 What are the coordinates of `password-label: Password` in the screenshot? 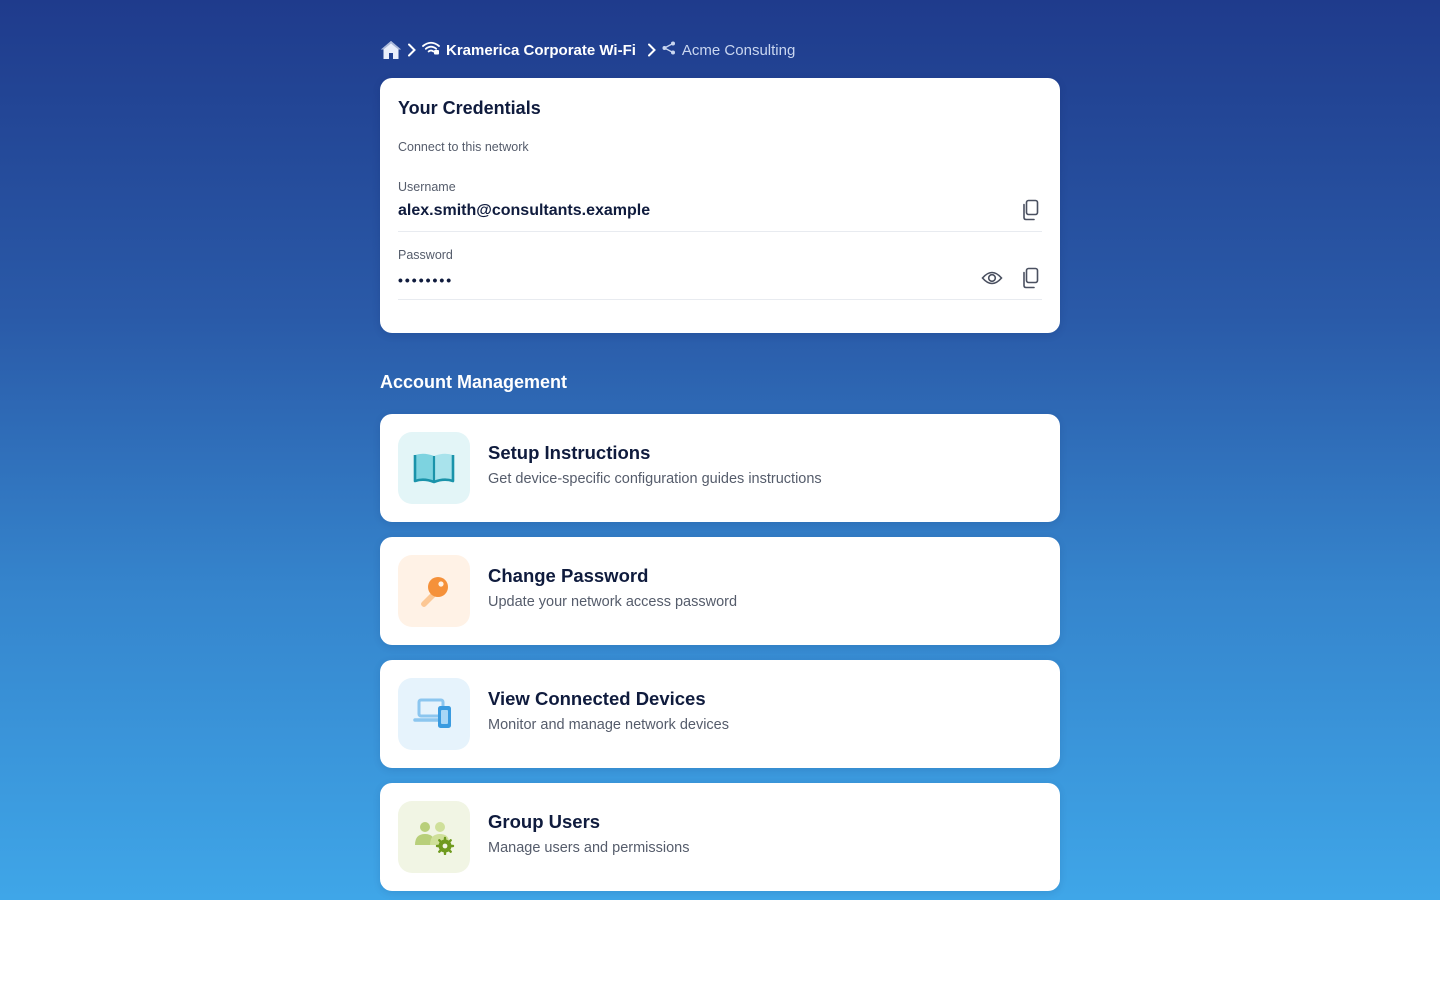 It's located at (425, 255).